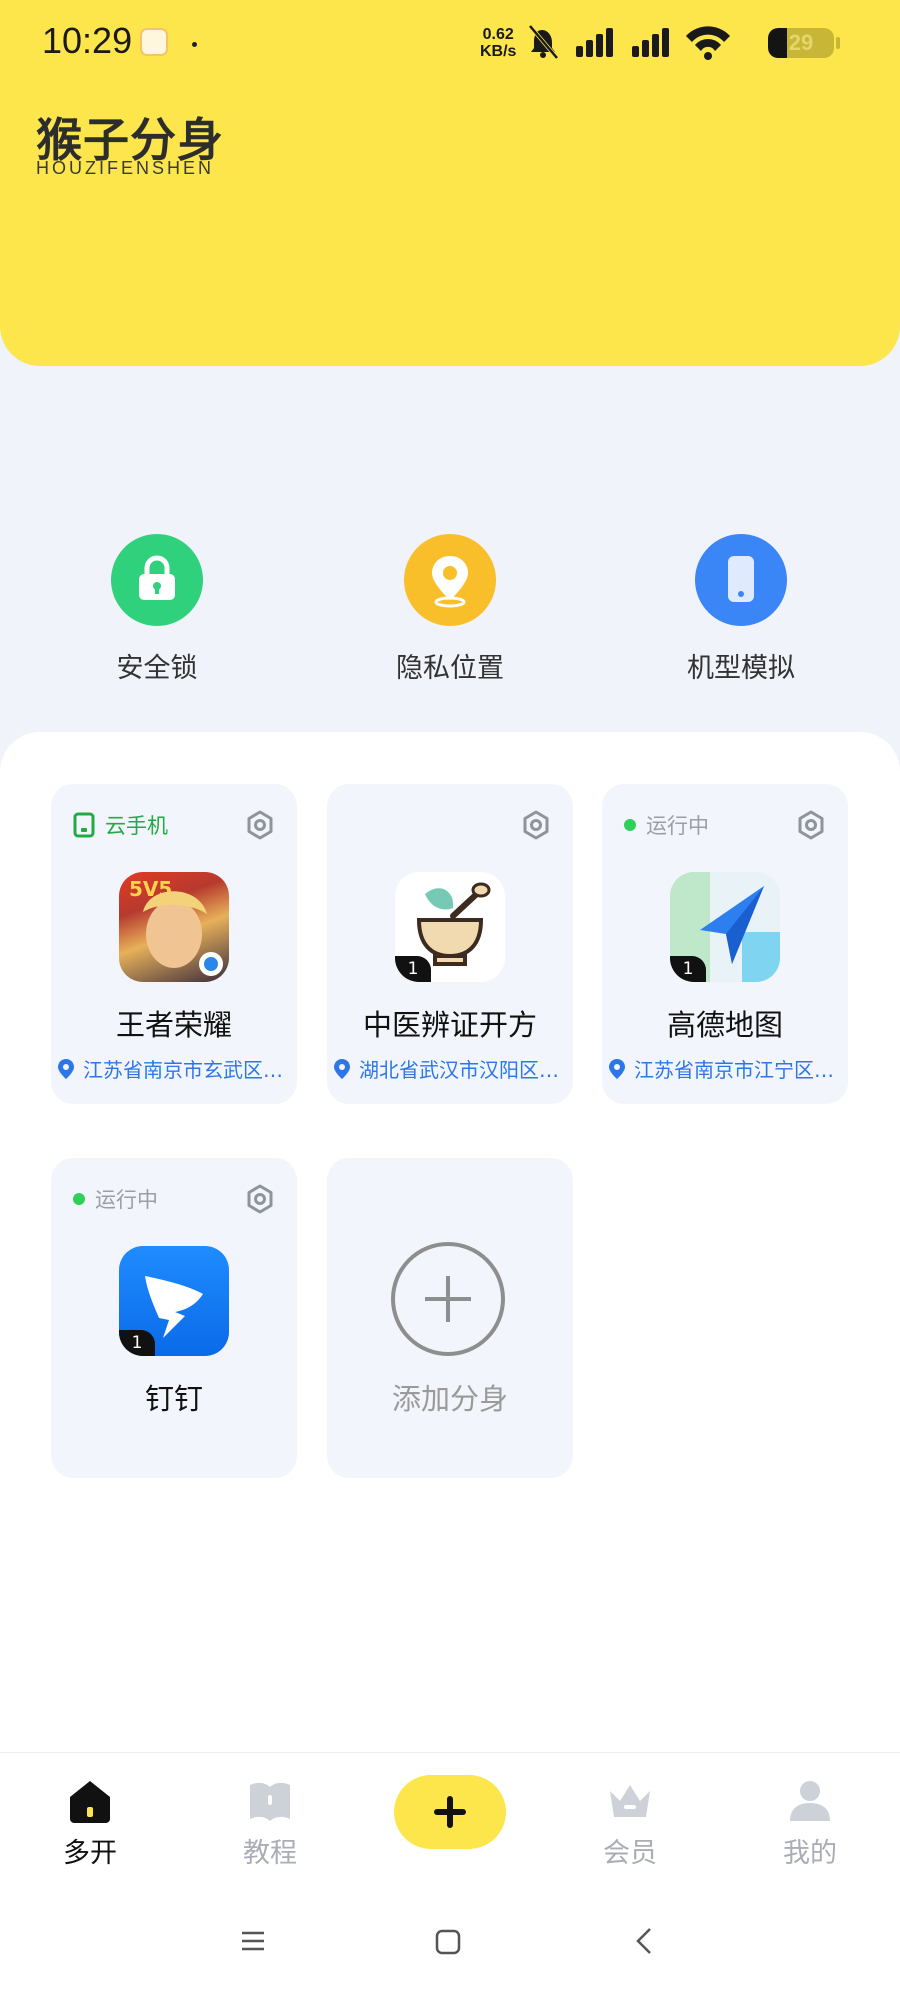 The height and width of the screenshot is (2000, 900). I want to click on gaode-app-icon: 1, so click(725, 927).